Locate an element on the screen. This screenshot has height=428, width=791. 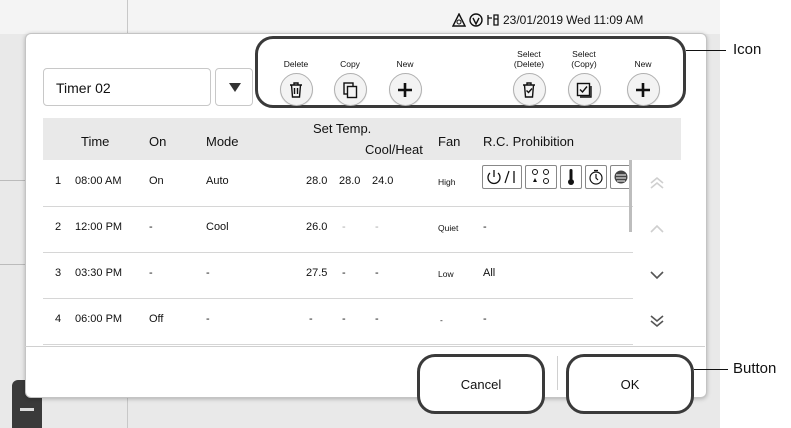
scroll-top-button is located at coordinates (657, 183).